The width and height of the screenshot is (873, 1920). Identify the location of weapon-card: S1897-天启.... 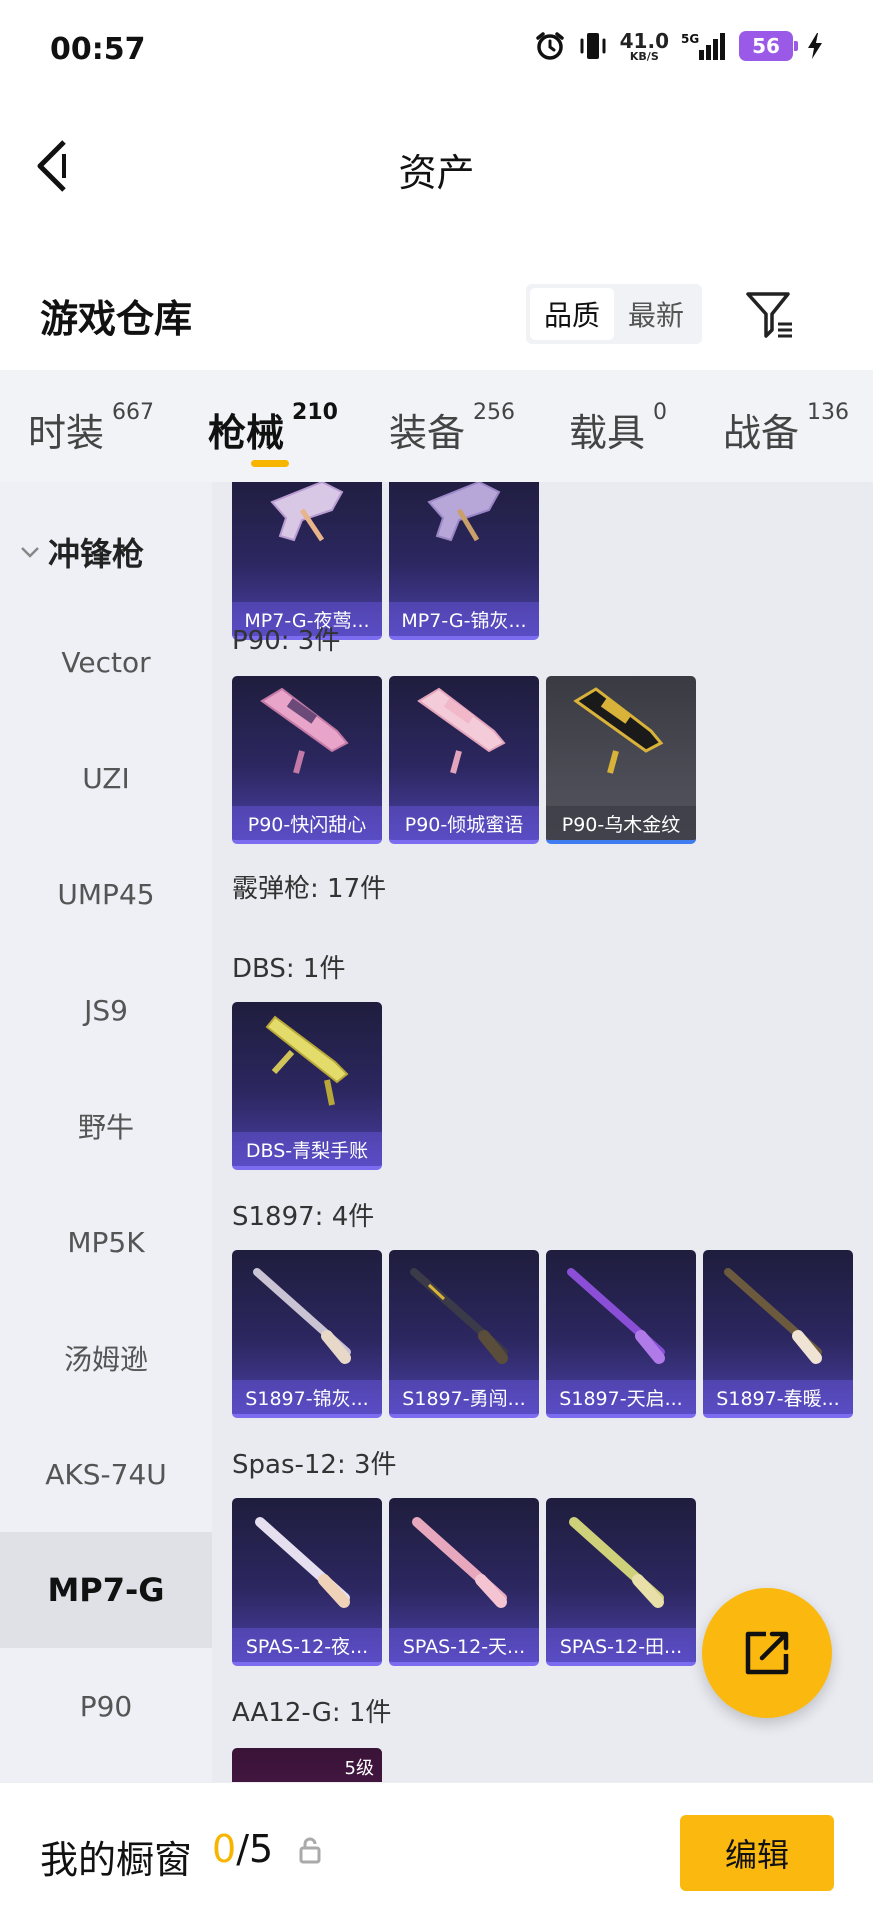
(621, 1334).